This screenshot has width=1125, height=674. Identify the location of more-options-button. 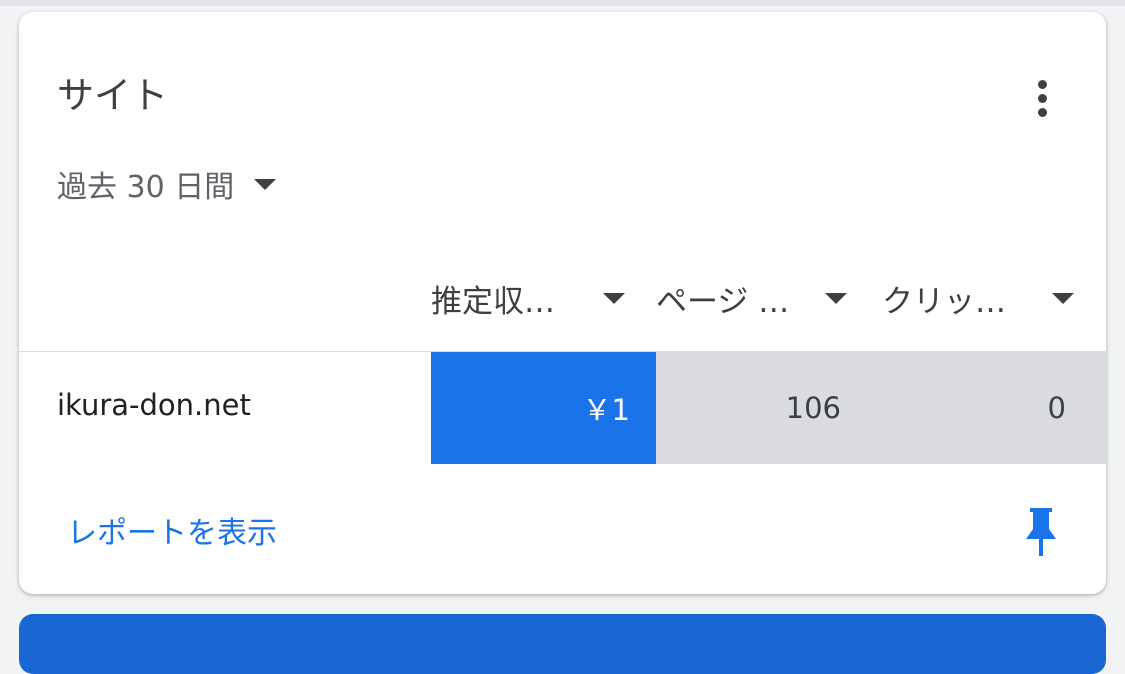
(1042, 98).